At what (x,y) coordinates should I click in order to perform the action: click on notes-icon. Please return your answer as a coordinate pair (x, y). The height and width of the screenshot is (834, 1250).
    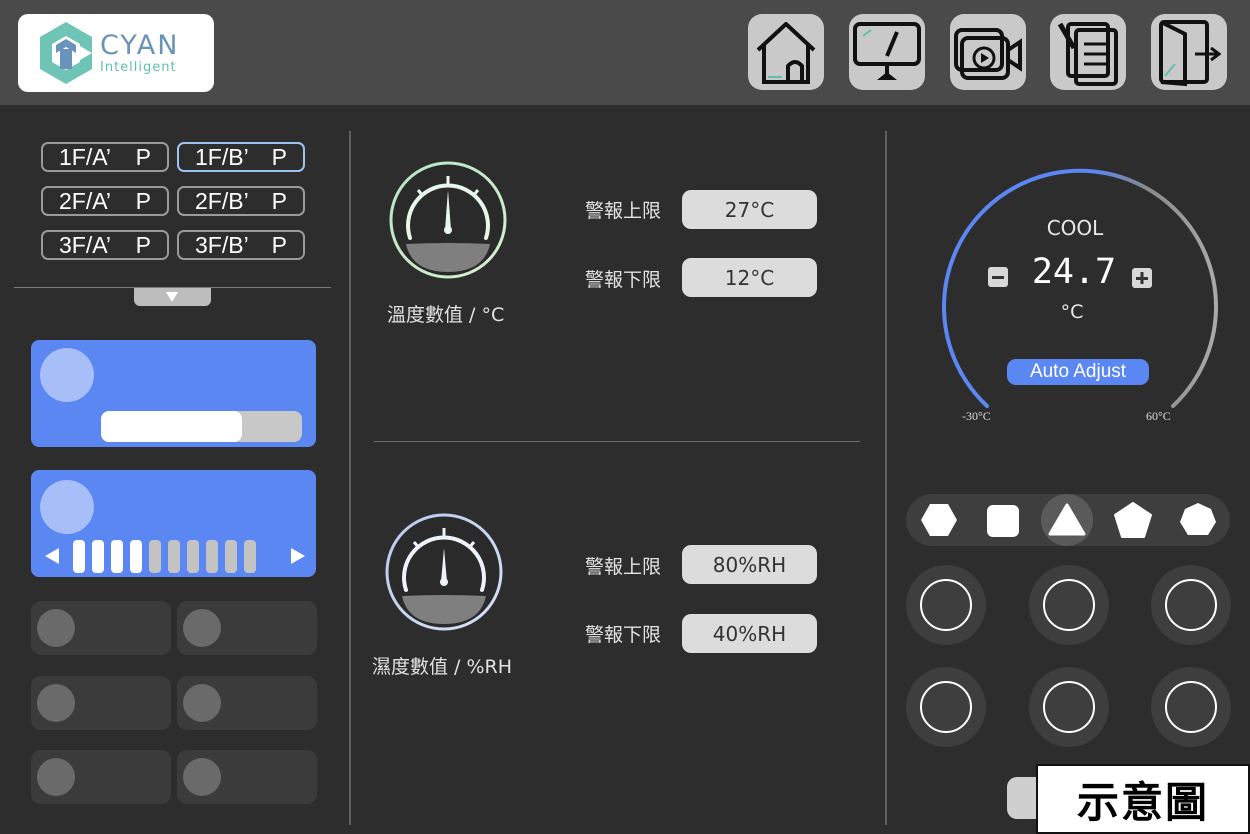
    Looking at the image, I should click on (1087, 54).